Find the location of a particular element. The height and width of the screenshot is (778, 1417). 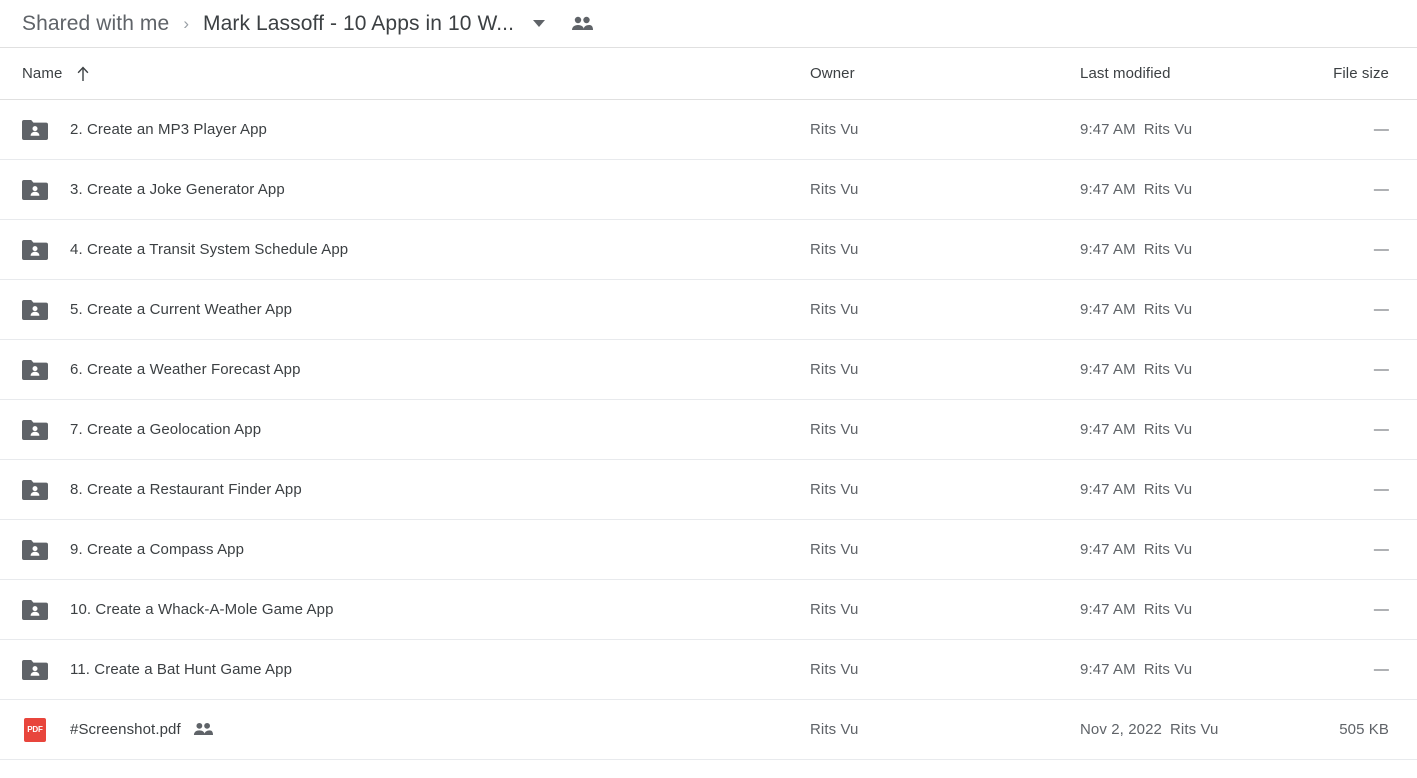

row-name-cell: 3. Create a Joke Generator App is located at coordinates (405, 190).